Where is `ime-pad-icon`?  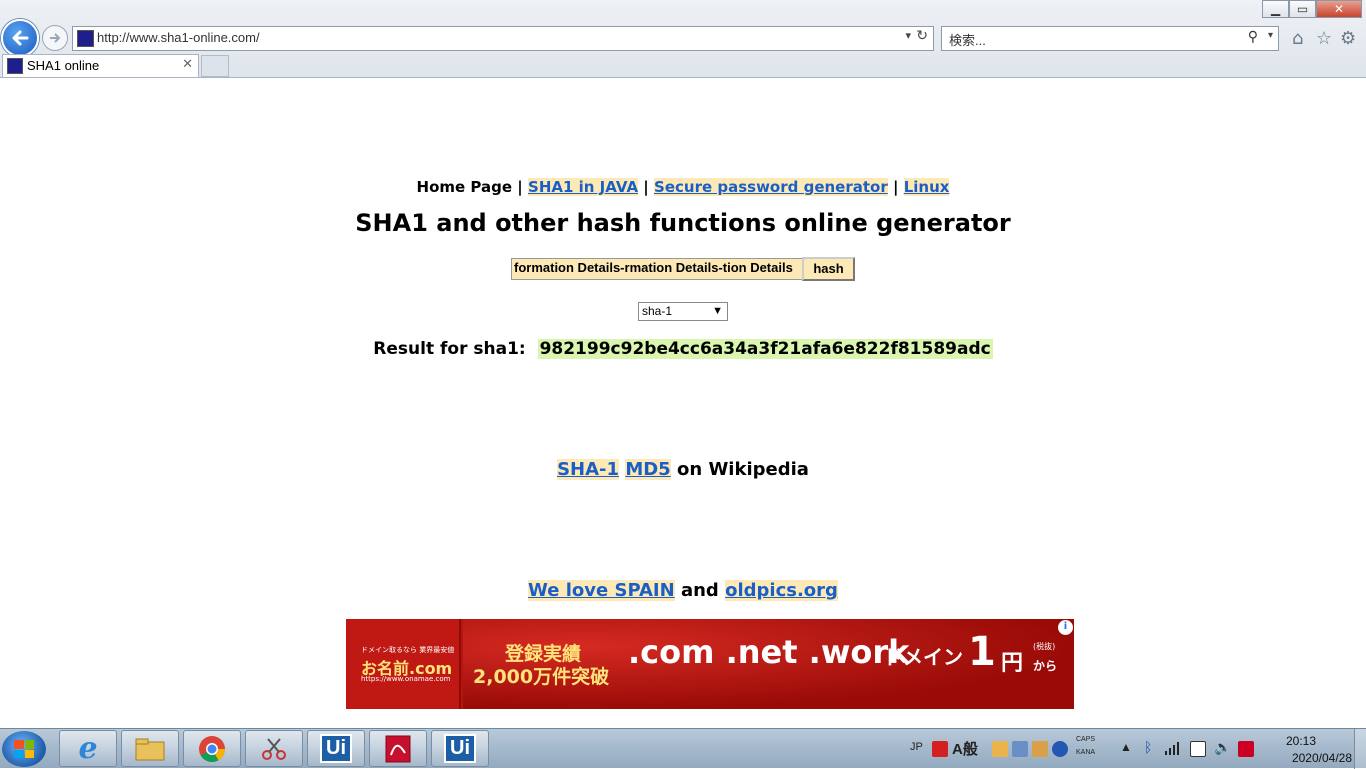 ime-pad-icon is located at coordinates (1040, 749).